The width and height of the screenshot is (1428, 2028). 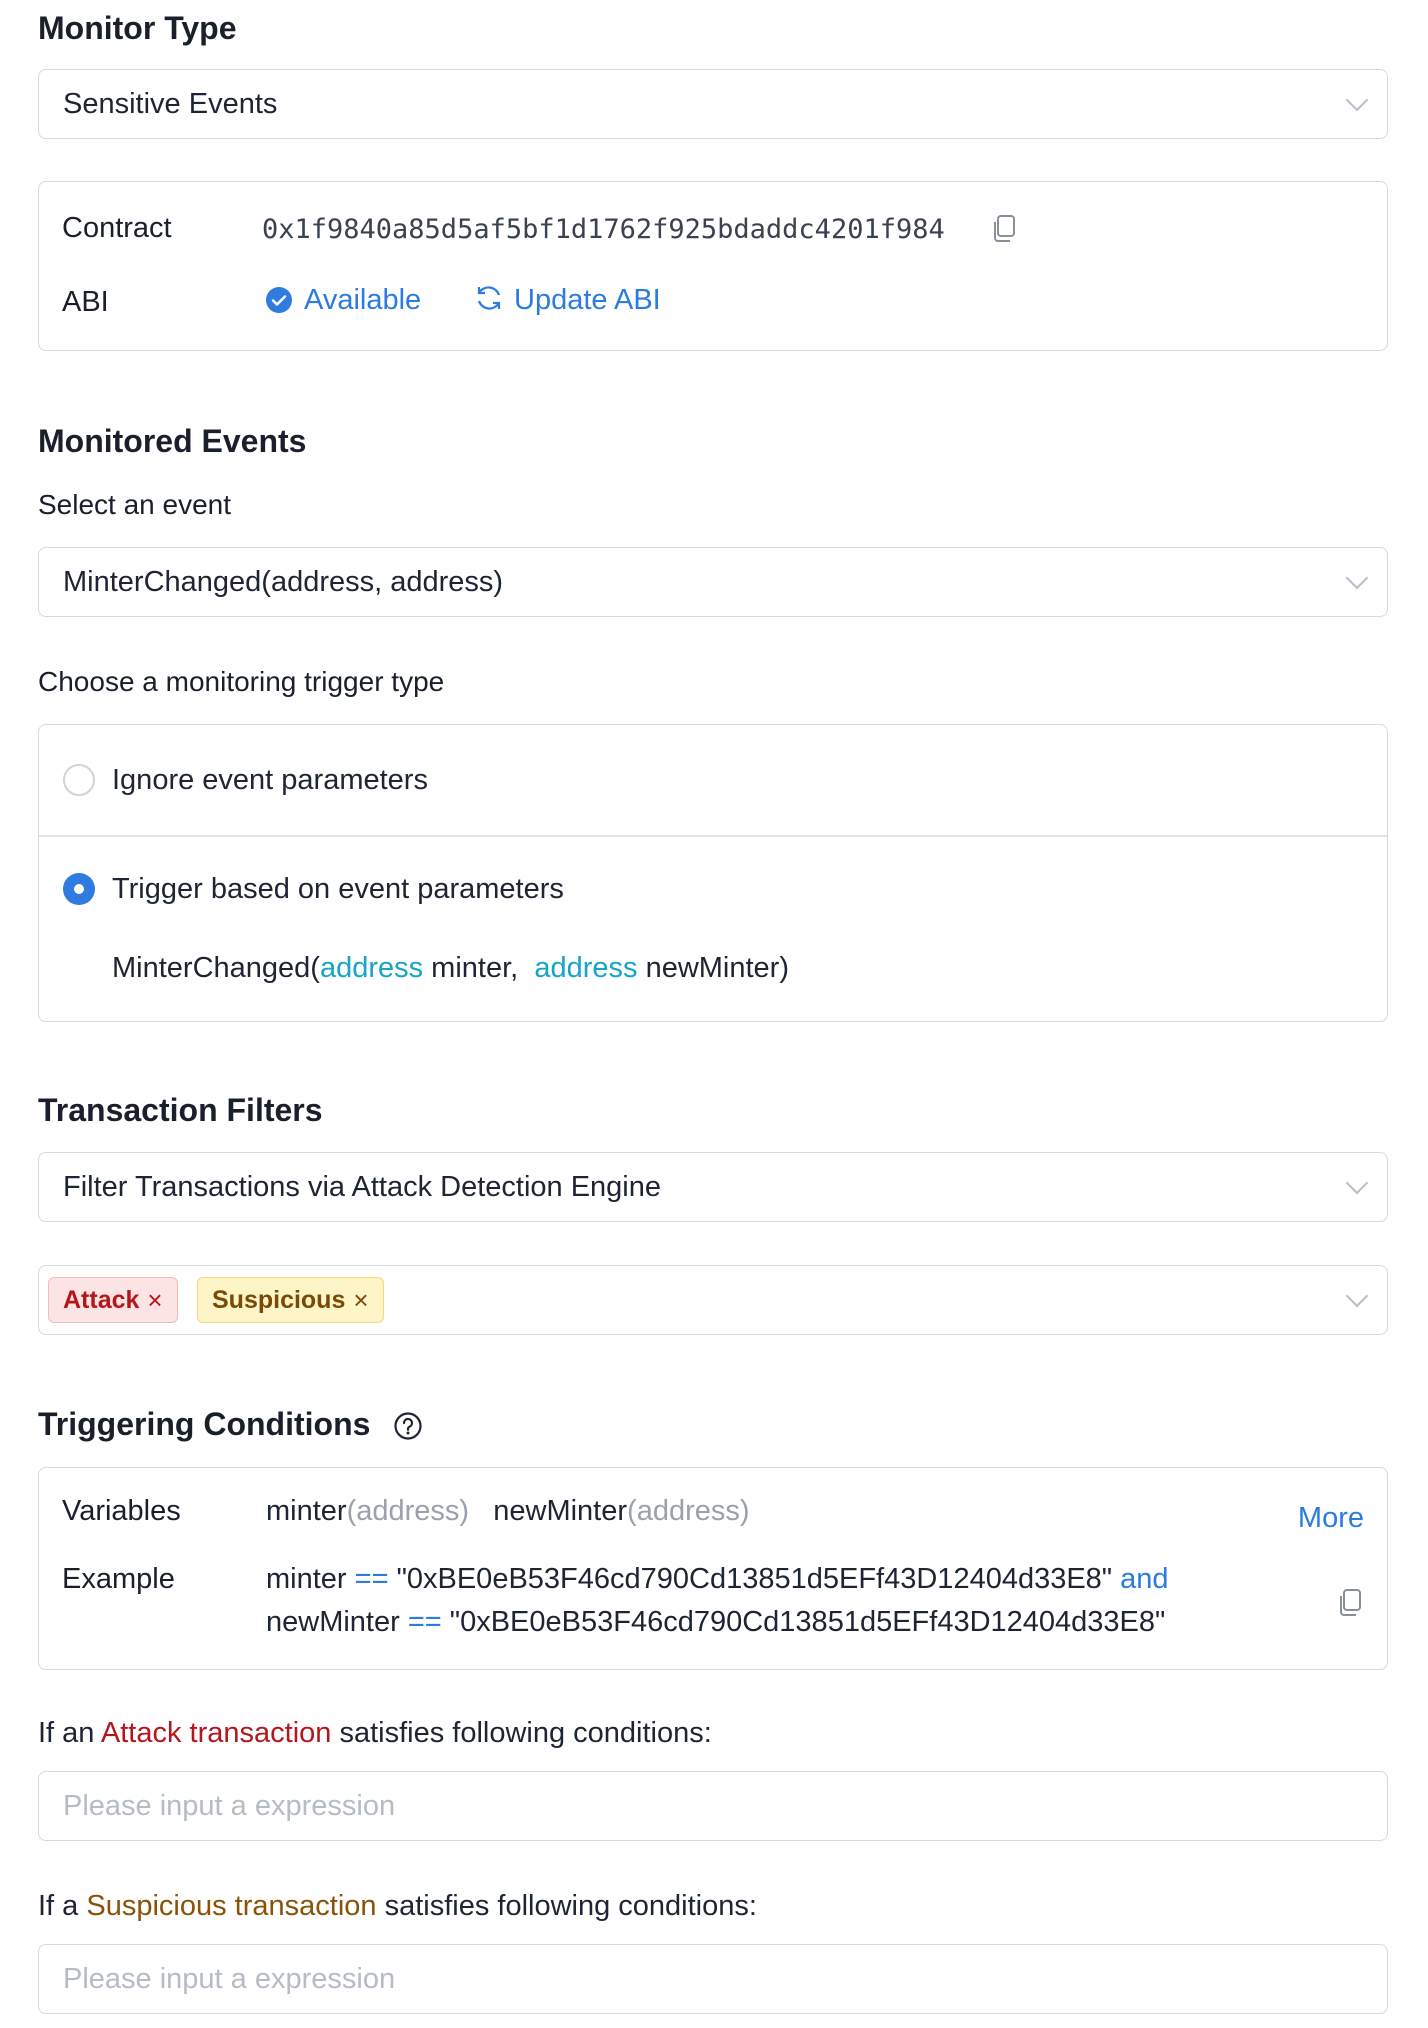 I want to click on suspicious-expression-input: Please input a expression, so click(x=713, y=1979).